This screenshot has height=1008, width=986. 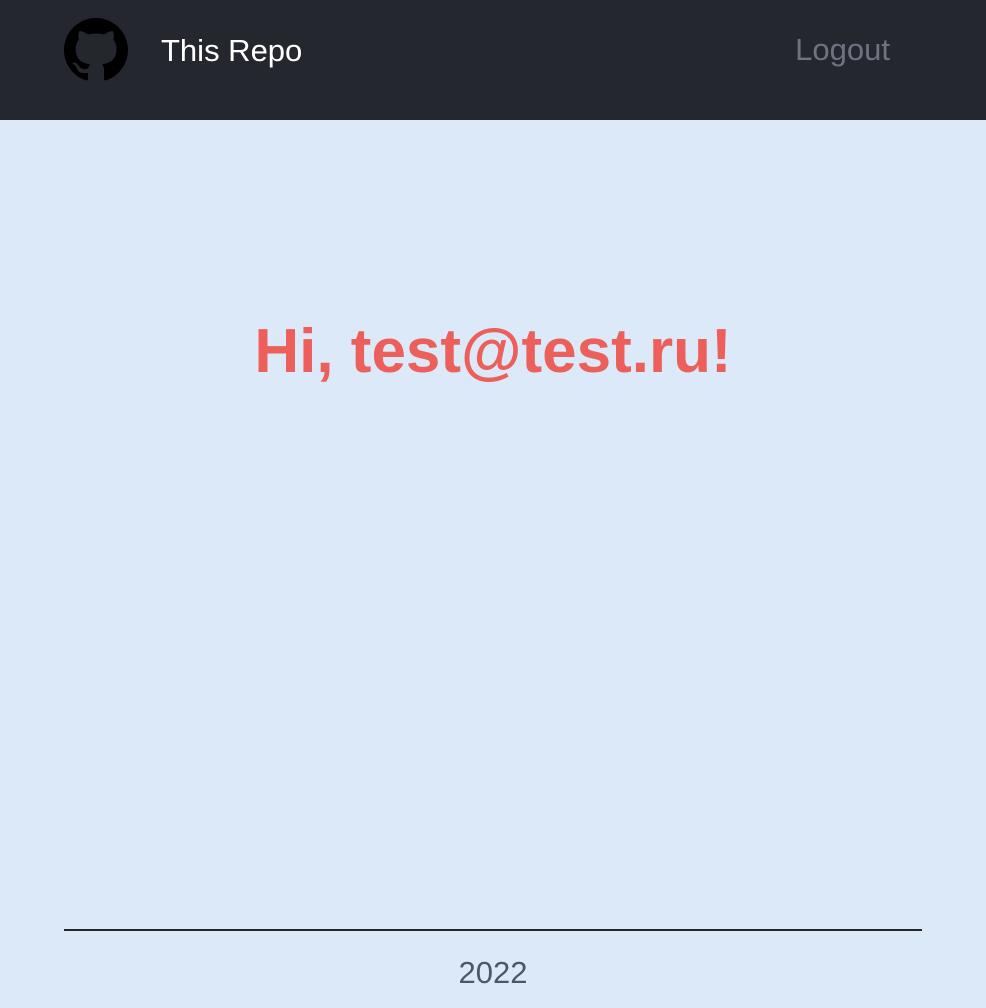 What do you see at coordinates (493, 351) in the screenshot?
I see `greeting-heading: Hi, test@test.ru!` at bounding box center [493, 351].